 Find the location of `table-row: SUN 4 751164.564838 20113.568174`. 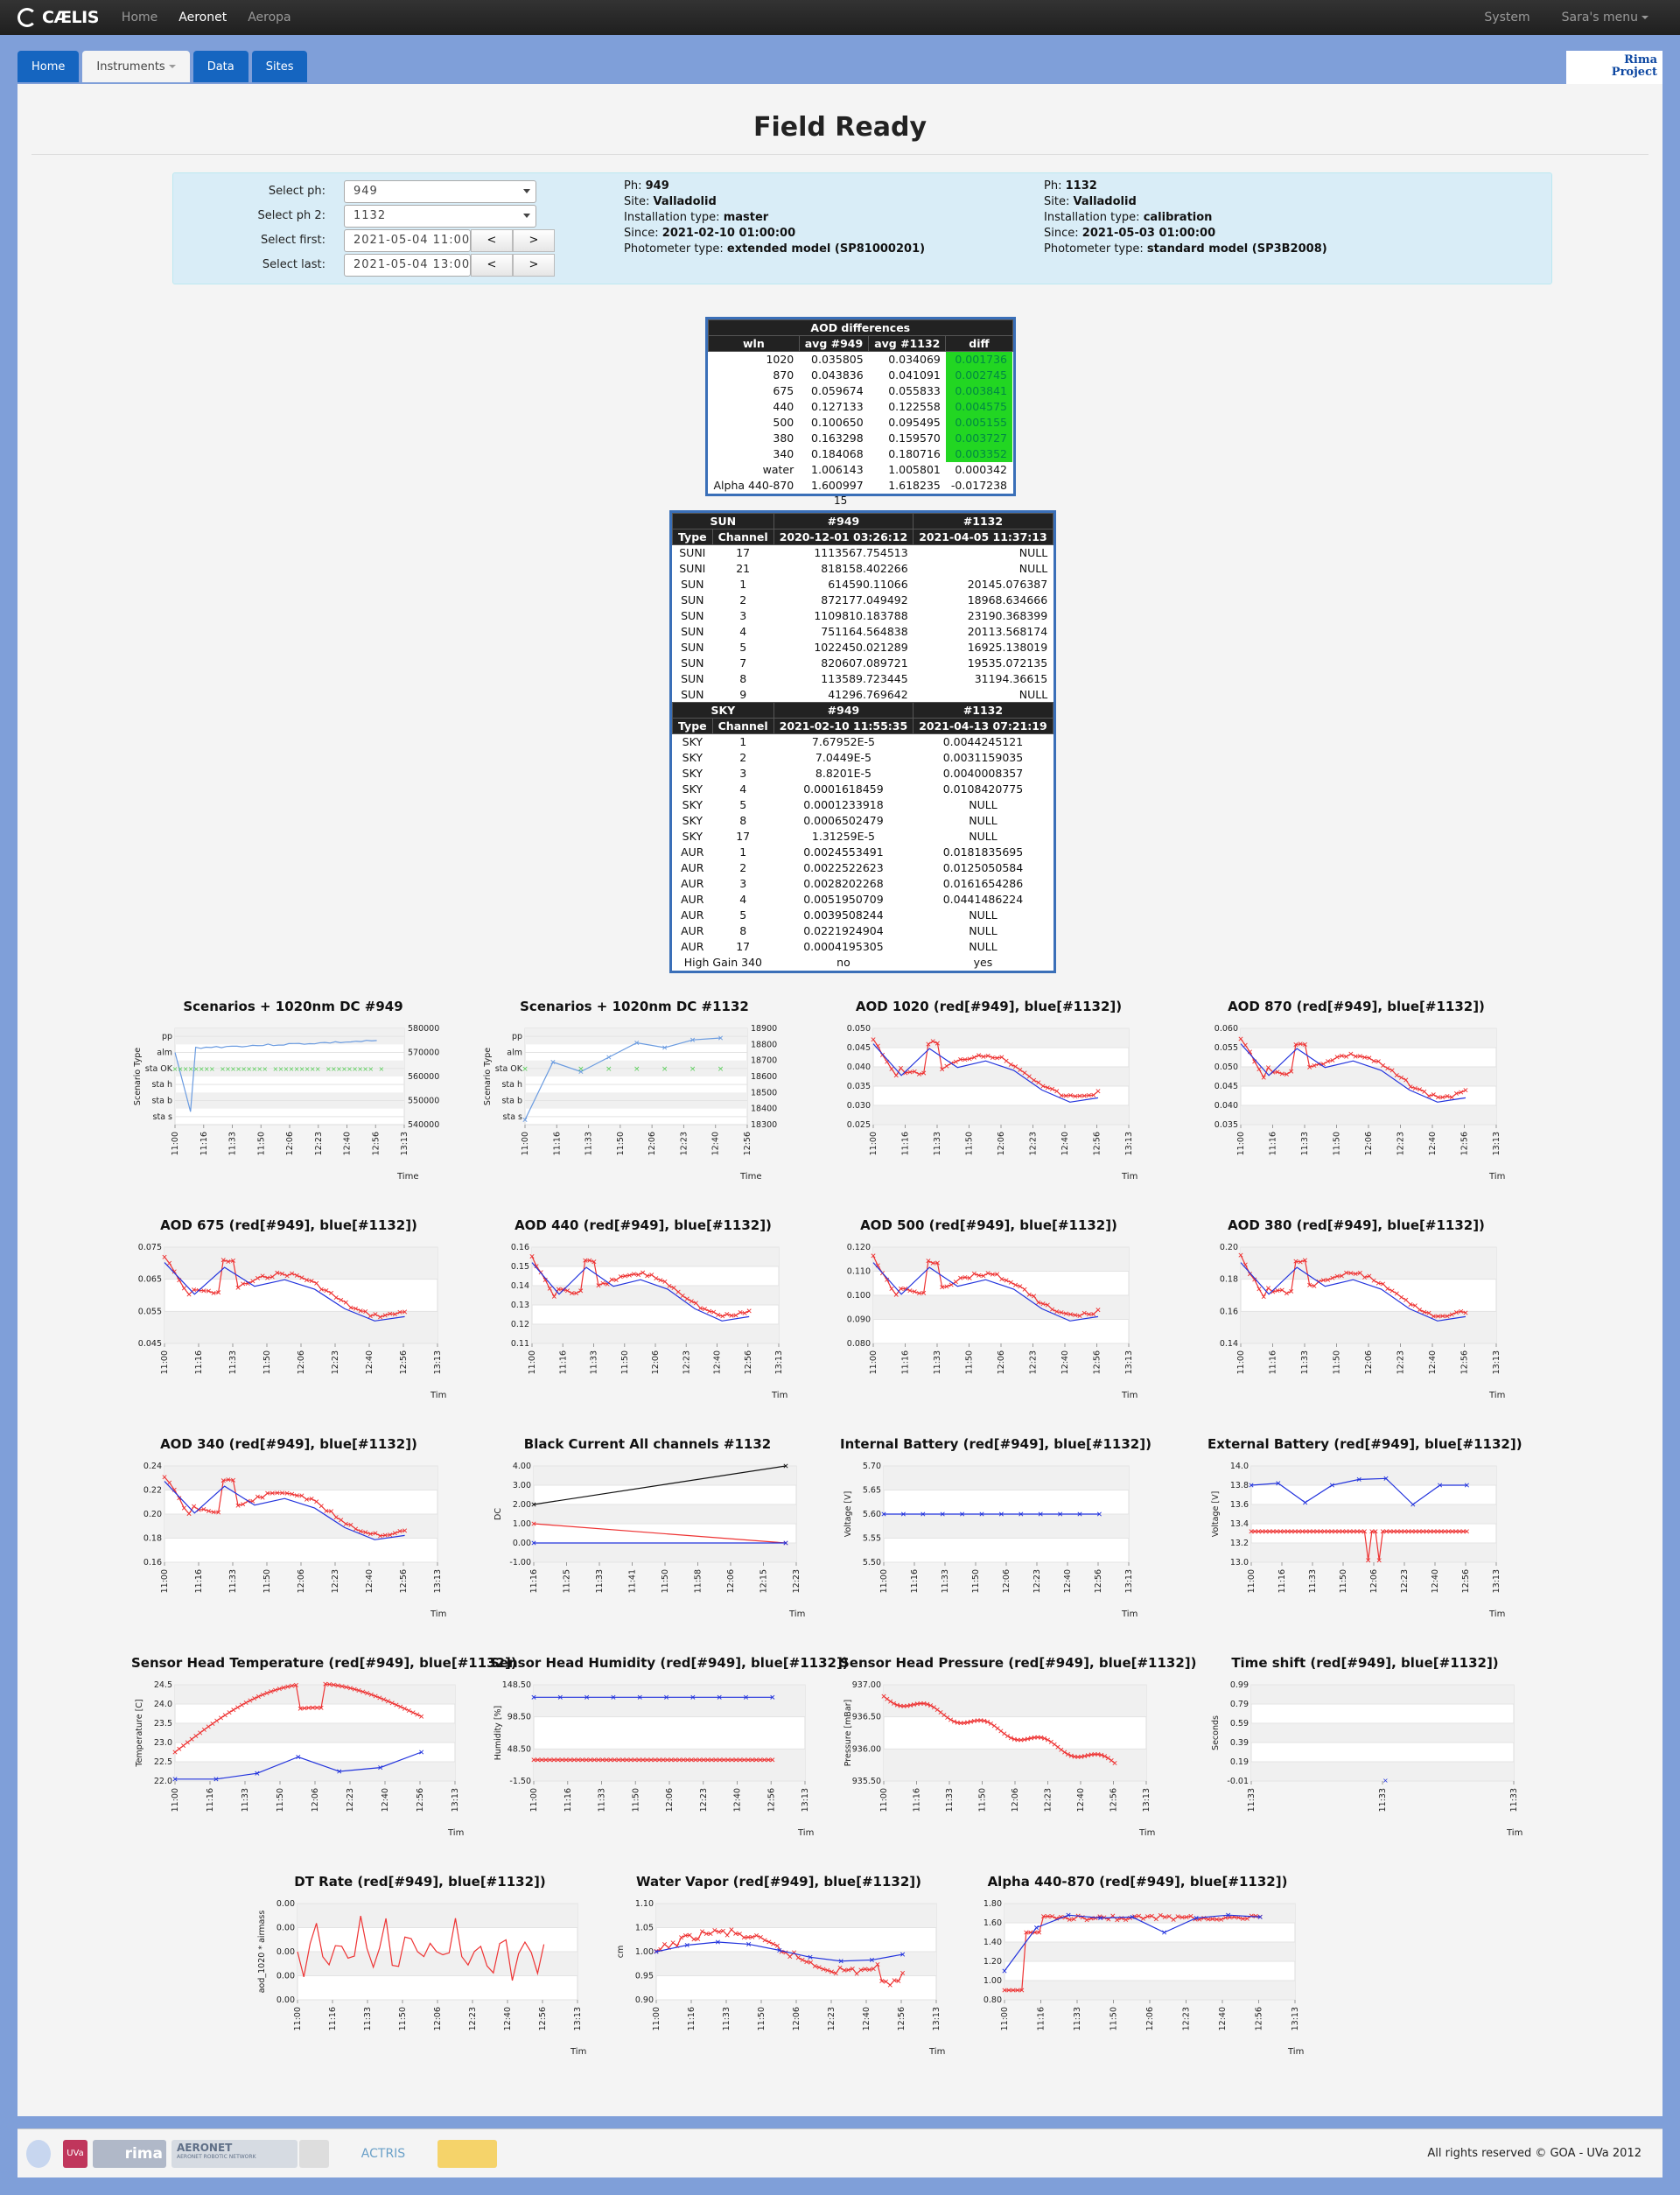

table-row: SUN 4 751164.564838 20113.568174 is located at coordinates (863, 632).